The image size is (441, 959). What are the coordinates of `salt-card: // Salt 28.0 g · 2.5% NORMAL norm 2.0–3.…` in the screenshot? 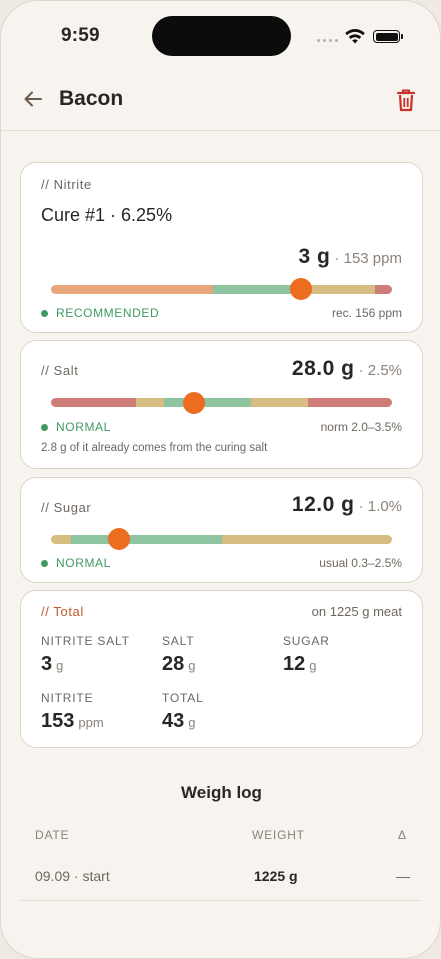 It's located at (221, 404).